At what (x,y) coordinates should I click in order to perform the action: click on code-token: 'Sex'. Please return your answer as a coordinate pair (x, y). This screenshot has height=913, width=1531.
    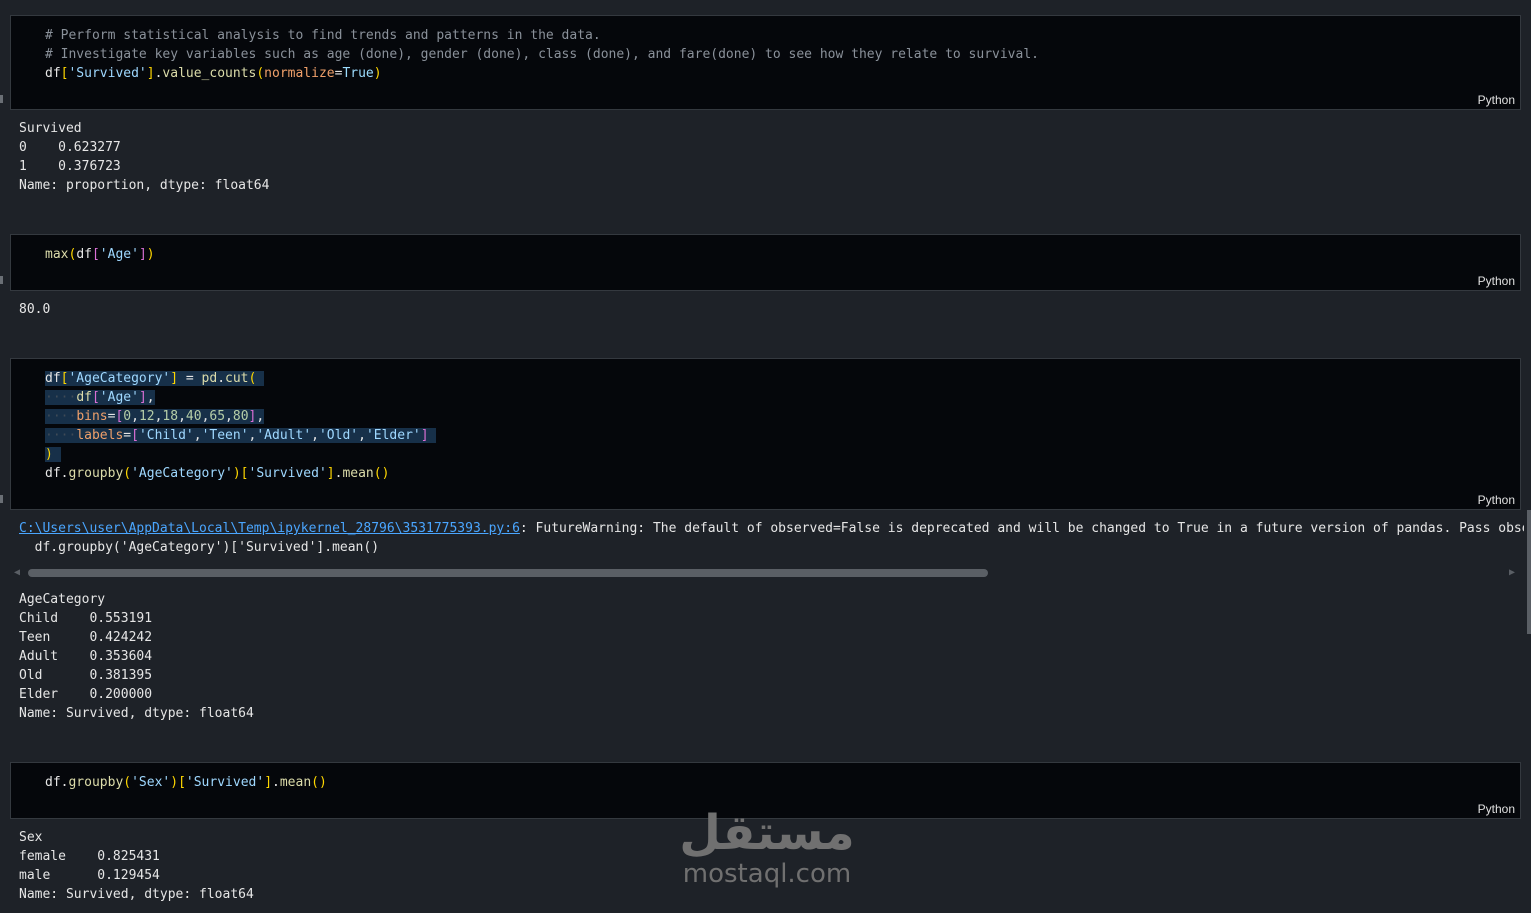
    Looking at the image, I should click on (151, 782).